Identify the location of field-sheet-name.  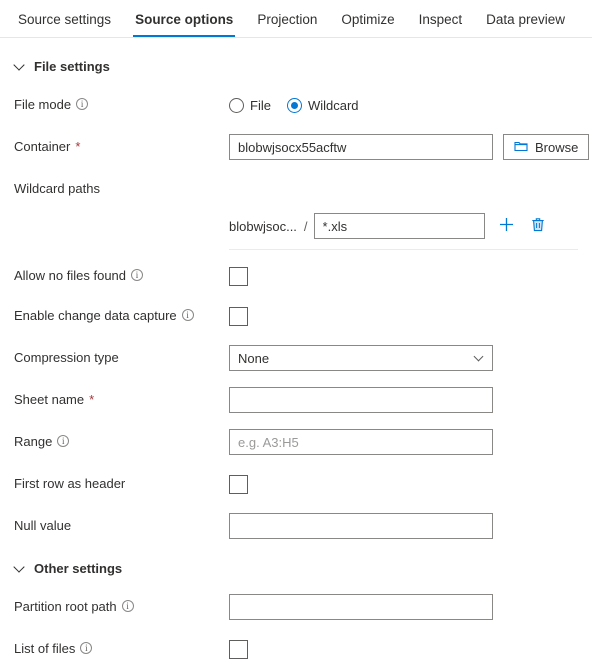
(361, 400).